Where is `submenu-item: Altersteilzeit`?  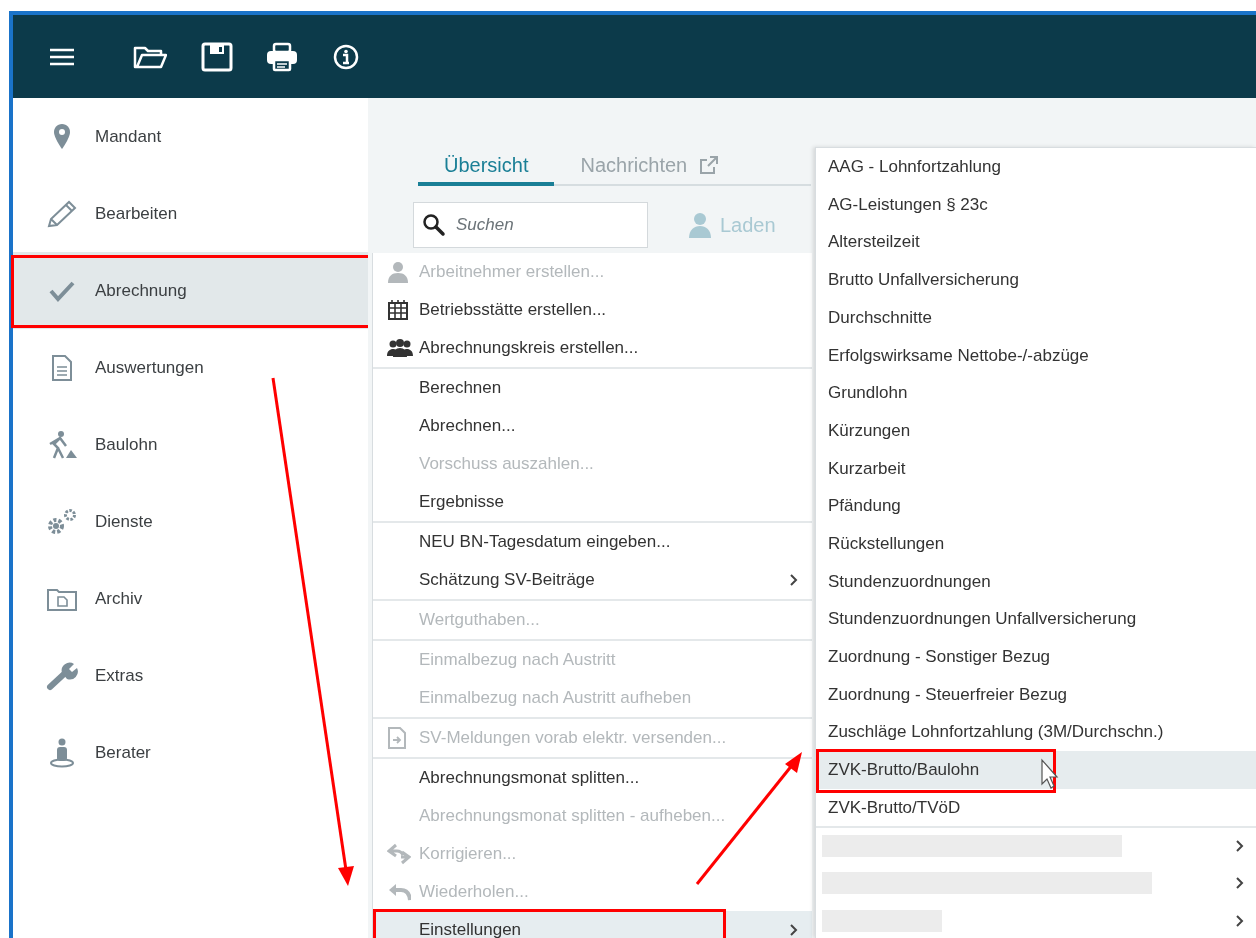
submenu-item: Altersteilzeit is located at coordinates (1036, 242).